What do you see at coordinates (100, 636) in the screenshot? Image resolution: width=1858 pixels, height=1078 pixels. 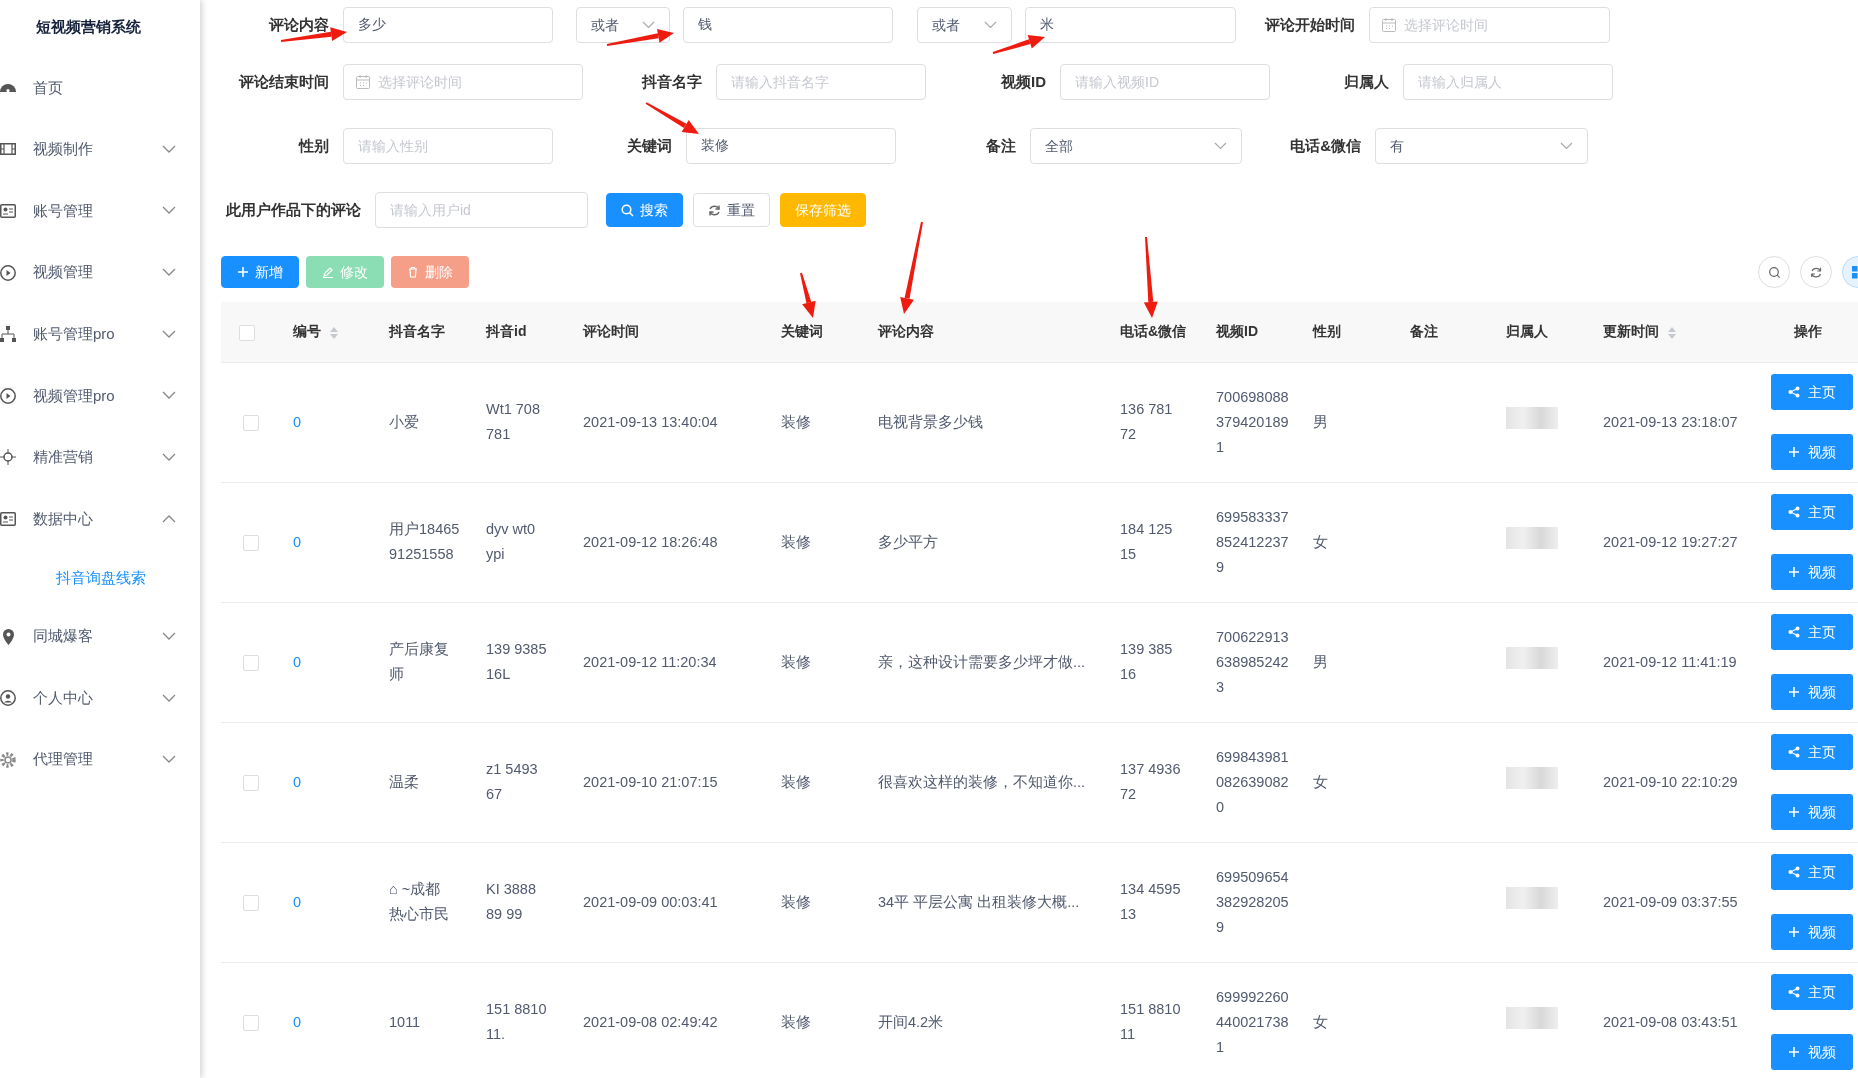 I see `sidebar-item: 同城爆客` at bounding box center [100, 636].